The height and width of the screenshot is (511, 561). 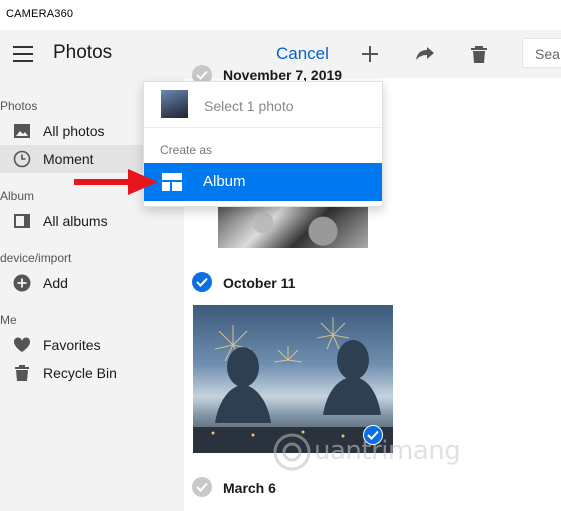 What do you see at coordinates (280, 15) in the screenshot?
I see `title-bar: CAMERA360` at bounding box center [280, 15].